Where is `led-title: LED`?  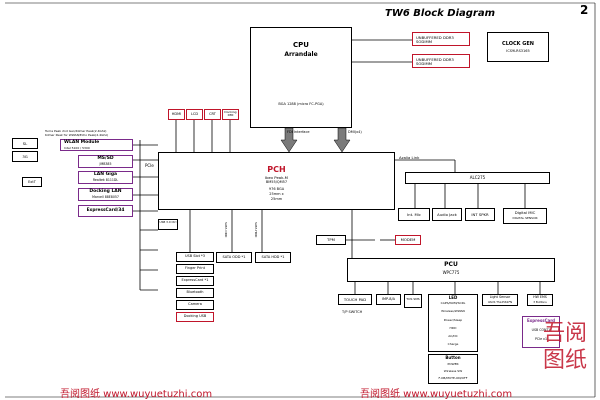
led-title: LED is located at coordinates (453, 297).